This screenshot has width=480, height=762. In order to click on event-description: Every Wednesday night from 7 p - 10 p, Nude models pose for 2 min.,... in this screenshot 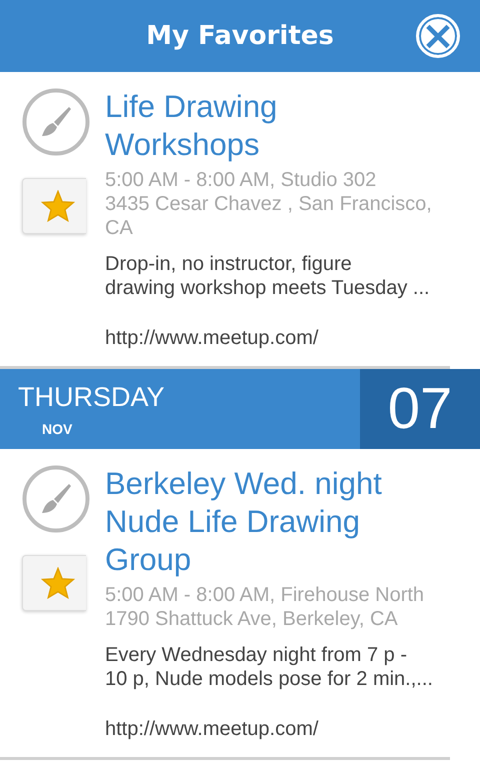, I will do `click(269, 667)`.